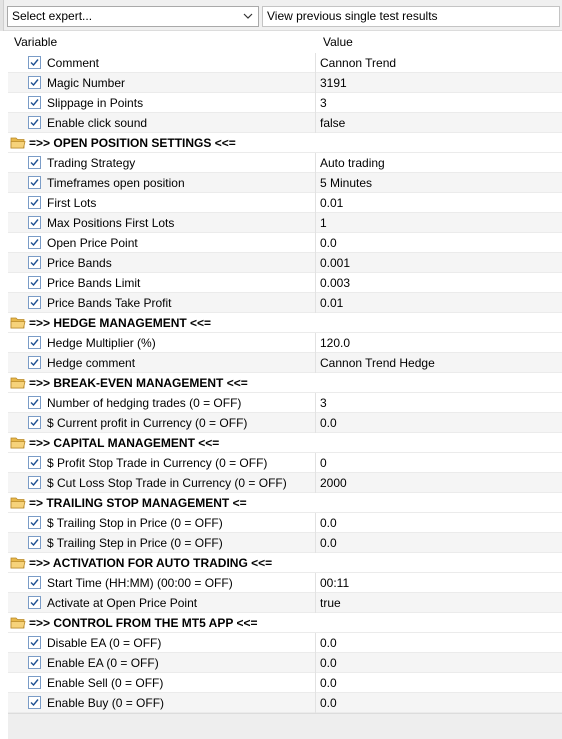  Describe the element at coordinates (103, 663) in the screenshot. I see `param-name: Enable EA (0 = OFF)` at that location.